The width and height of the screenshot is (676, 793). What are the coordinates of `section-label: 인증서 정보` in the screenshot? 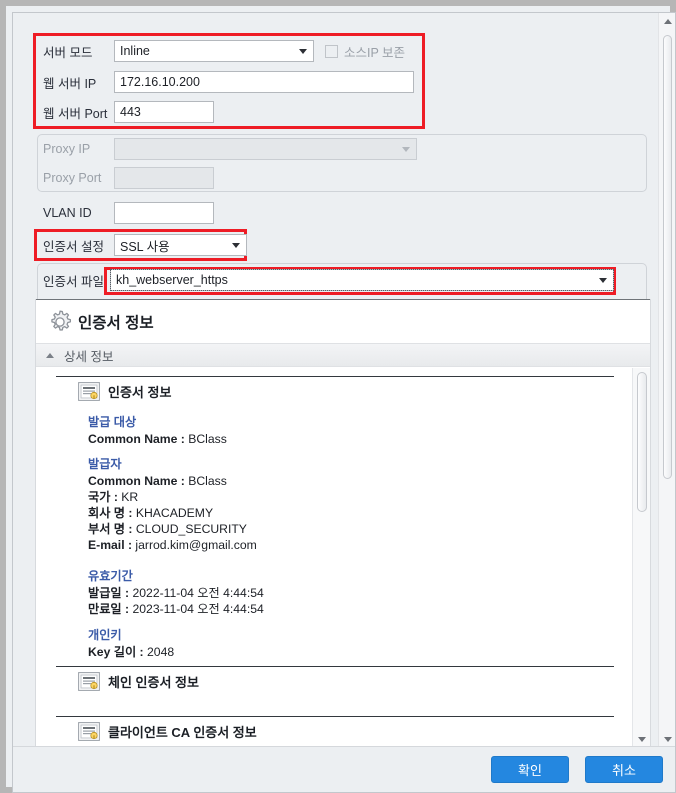 It's located at (140, 392).